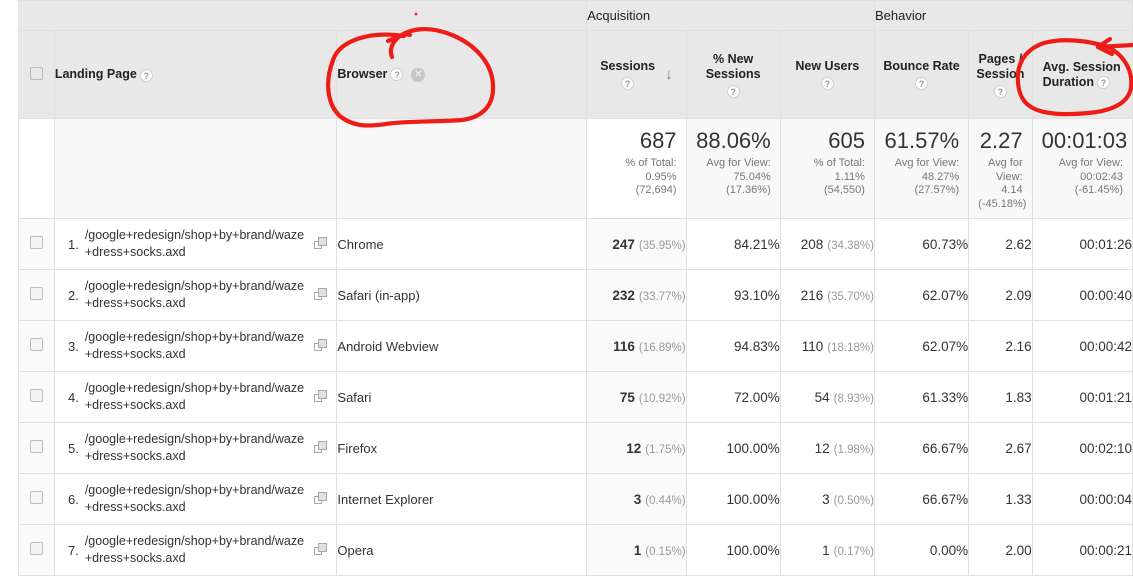  What do you see at coordinates (462, 397) in the screenshot?
I see `browser-cell: Safari` at bounding box center [462, 397].